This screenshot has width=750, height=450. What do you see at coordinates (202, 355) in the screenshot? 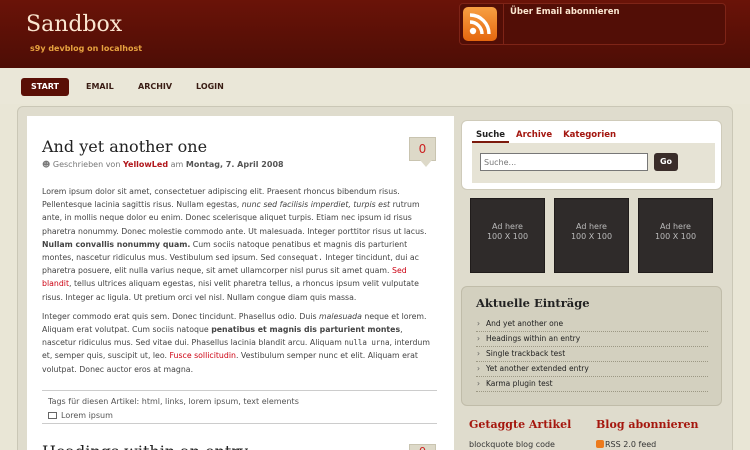
I see `inline-link: Fusce sollicitudin` at bounding box center [202, 355].